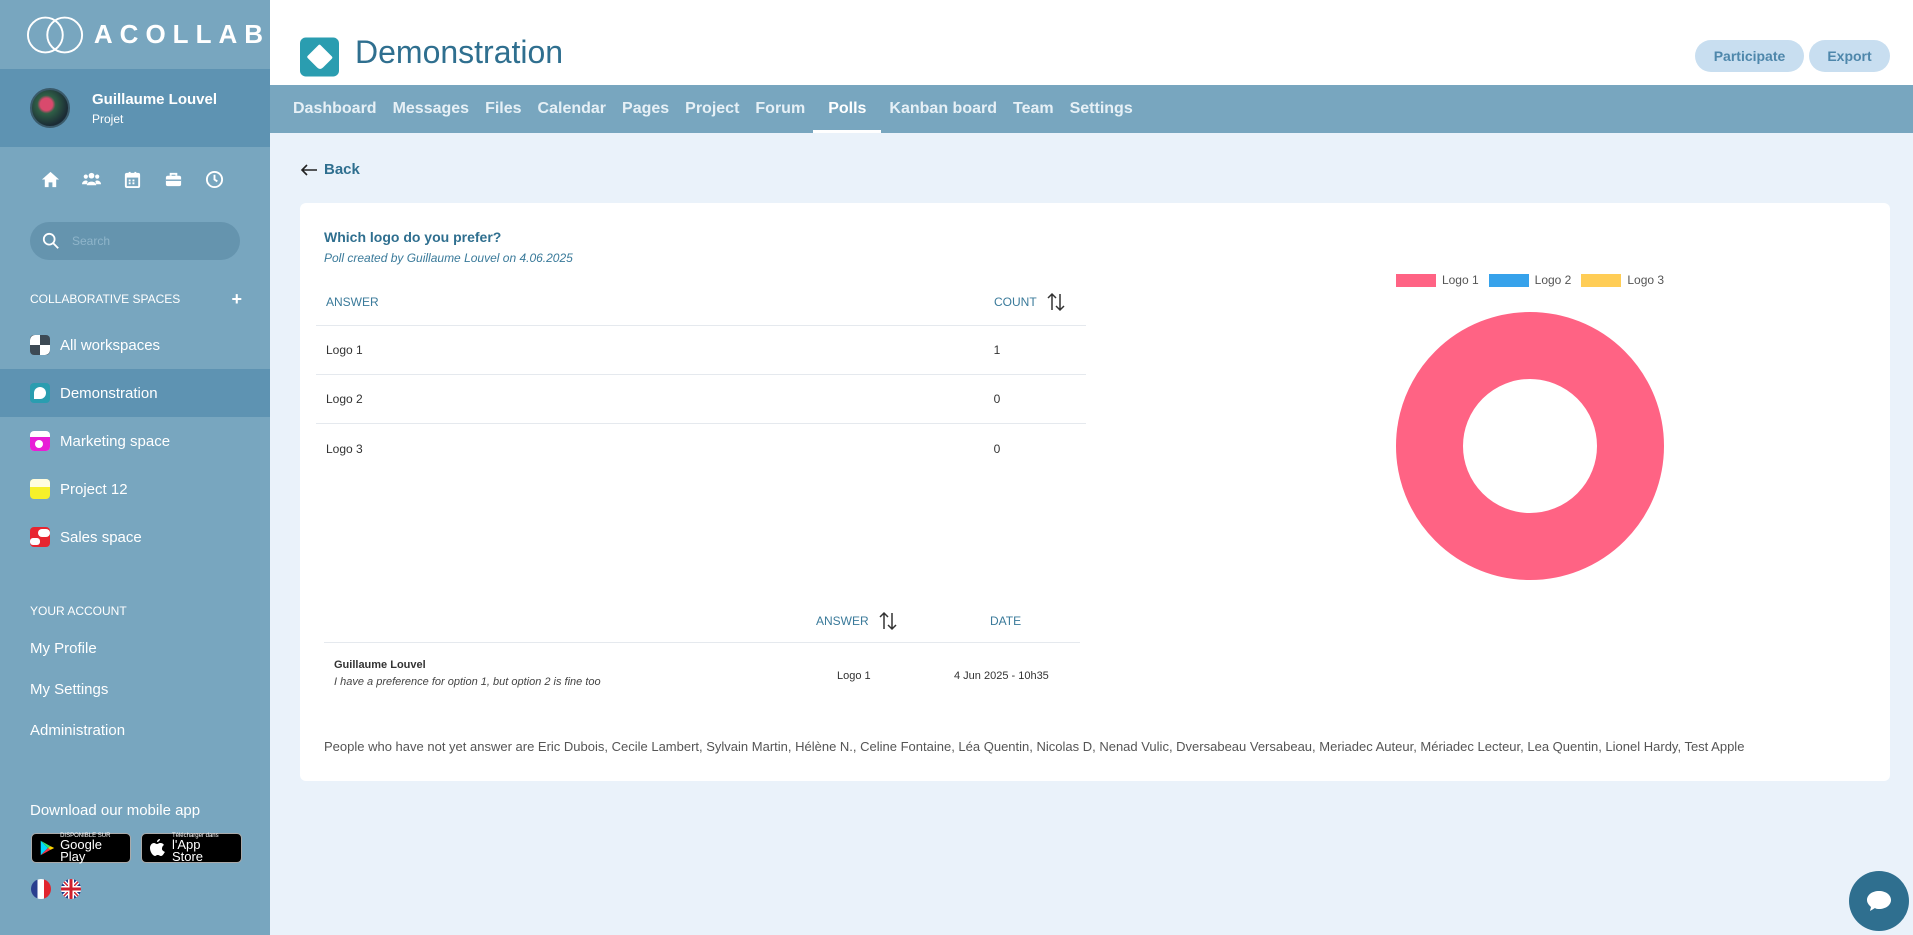  What do you see at coordinates (236, 299) in the screenshot?
I see `add-space-icon: +` at bounding box center [236, 299].